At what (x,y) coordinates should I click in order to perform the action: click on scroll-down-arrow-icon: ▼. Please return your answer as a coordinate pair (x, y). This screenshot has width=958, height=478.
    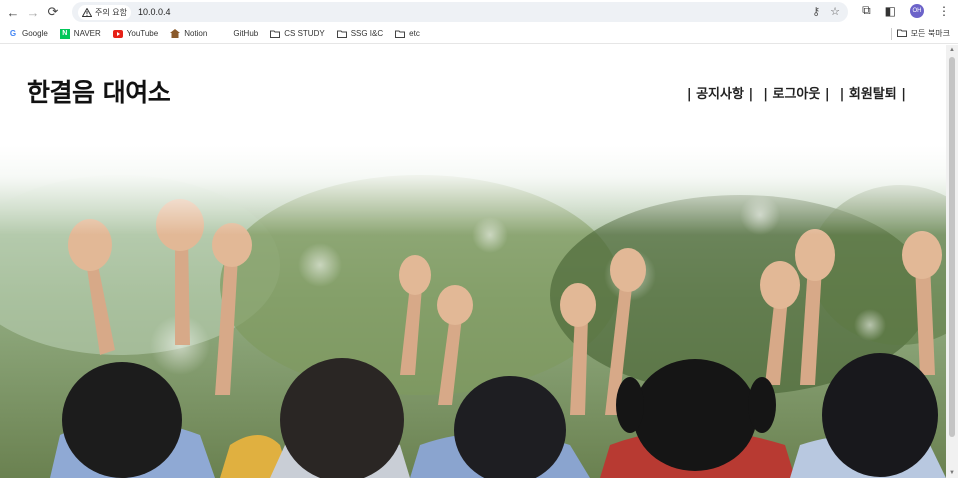
    Looking at the image, I should click on (952, 473).